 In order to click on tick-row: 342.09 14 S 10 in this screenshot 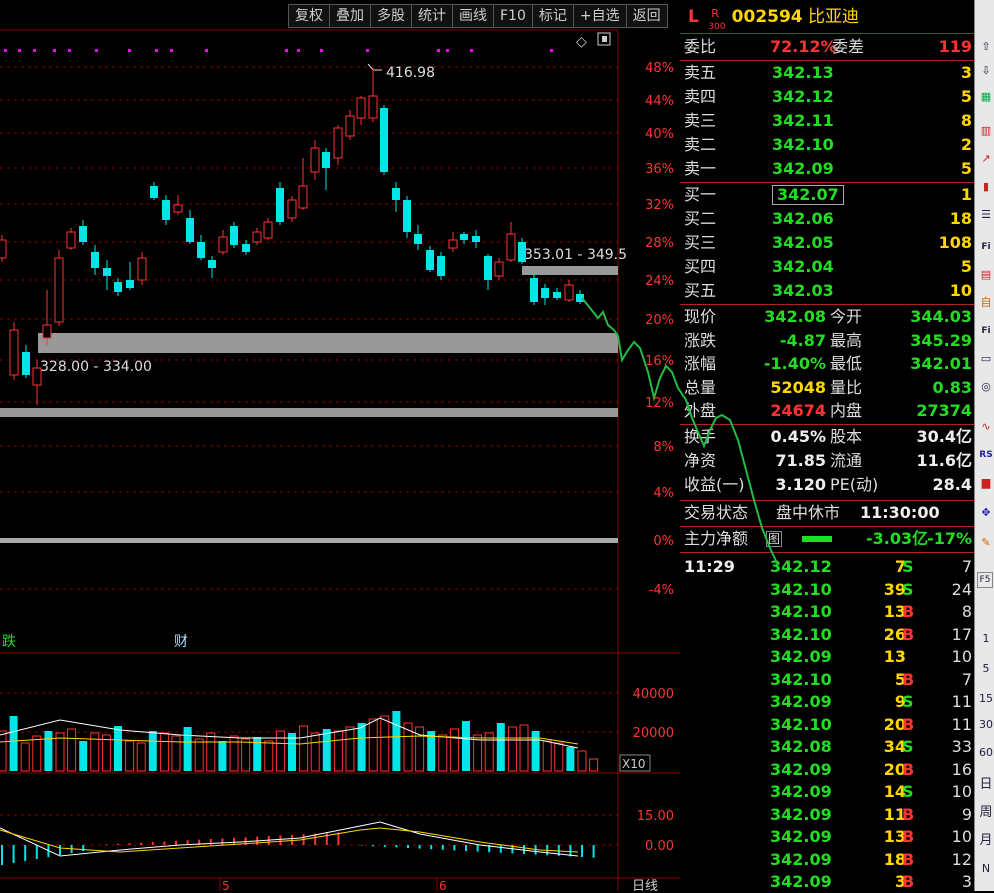, I will do `click(871, 791)`.